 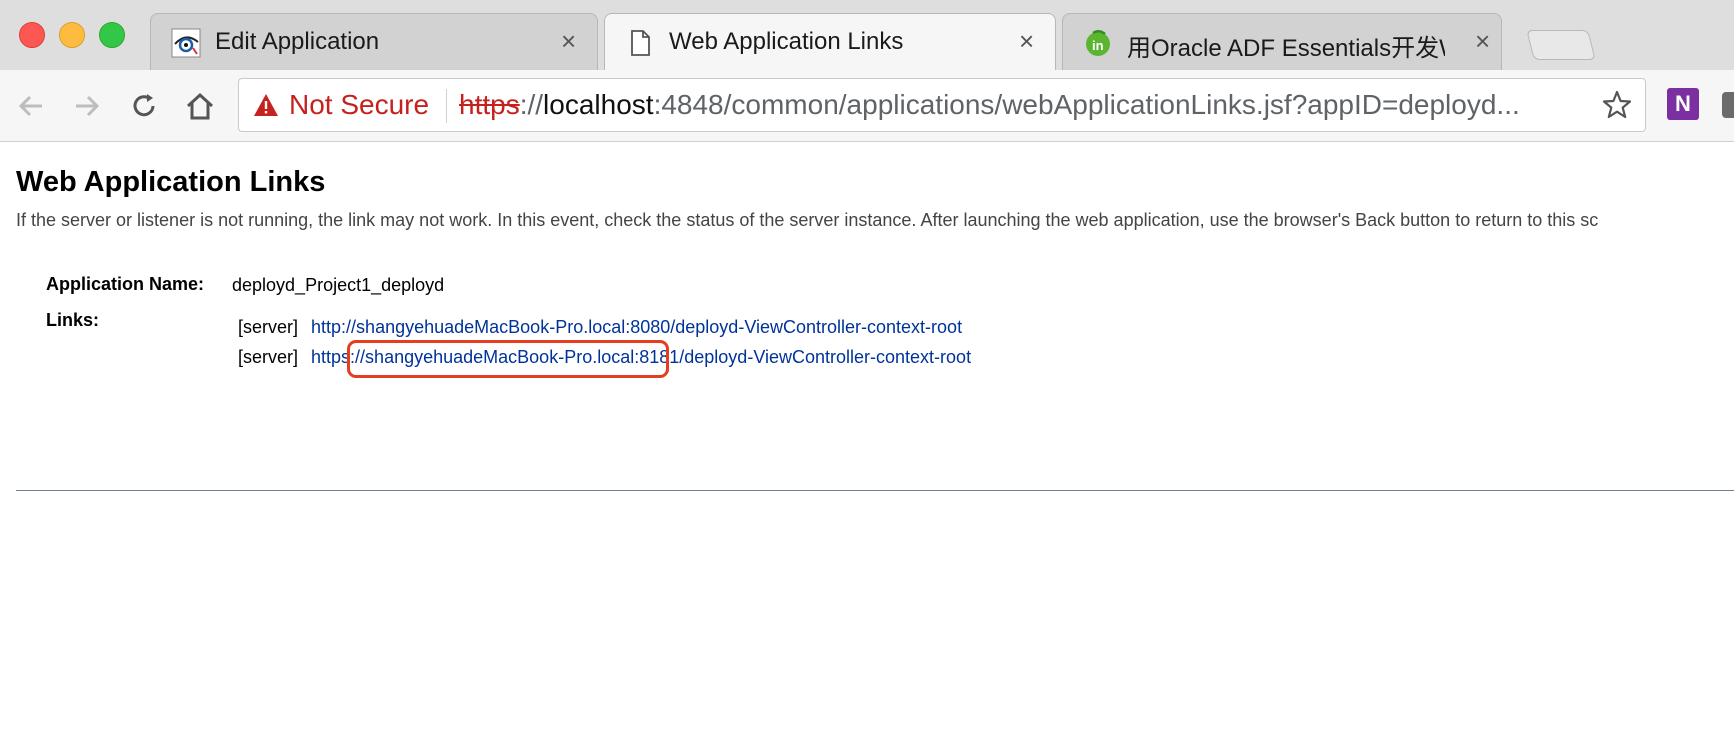 I want to click on warning-icon, so click(x=266, y=105).